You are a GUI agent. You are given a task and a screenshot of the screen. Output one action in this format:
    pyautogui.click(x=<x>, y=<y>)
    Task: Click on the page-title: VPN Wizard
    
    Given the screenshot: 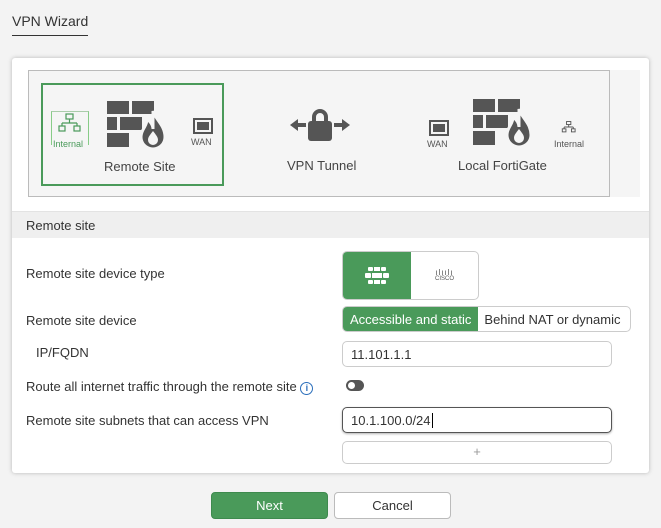 What is the action you would take?
    pyautogui.click(x=50, y=24)
    